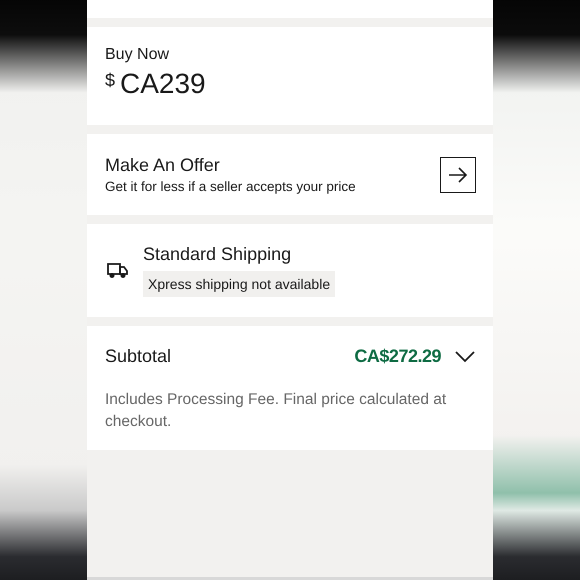  I want to click on offer-title: Make An Offer, so click(163, 165).